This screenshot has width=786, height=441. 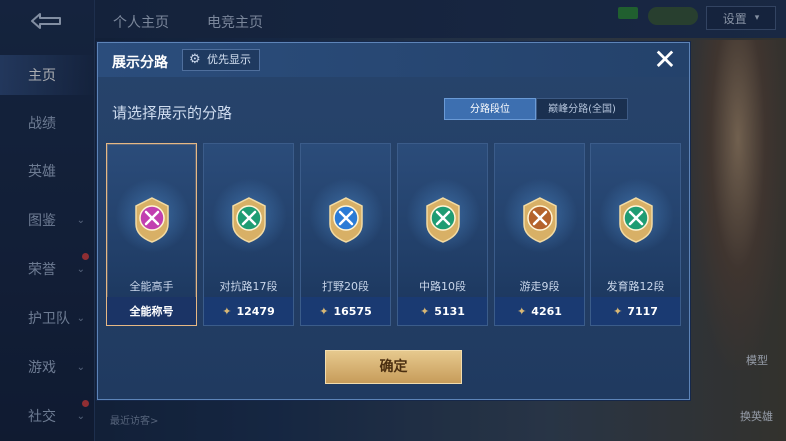 I want to click on role-rank-label: 全能高手, so click(x=151, y=286).